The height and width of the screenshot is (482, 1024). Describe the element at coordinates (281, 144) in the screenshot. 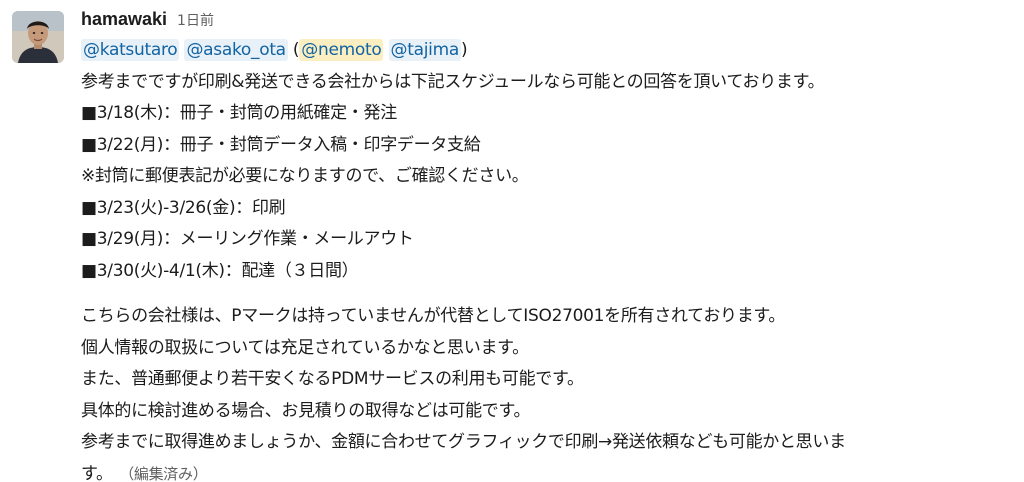

I see `text-line: ■3/22(月)：冊子・封筒データ入稿・印字データ支給` at that location.